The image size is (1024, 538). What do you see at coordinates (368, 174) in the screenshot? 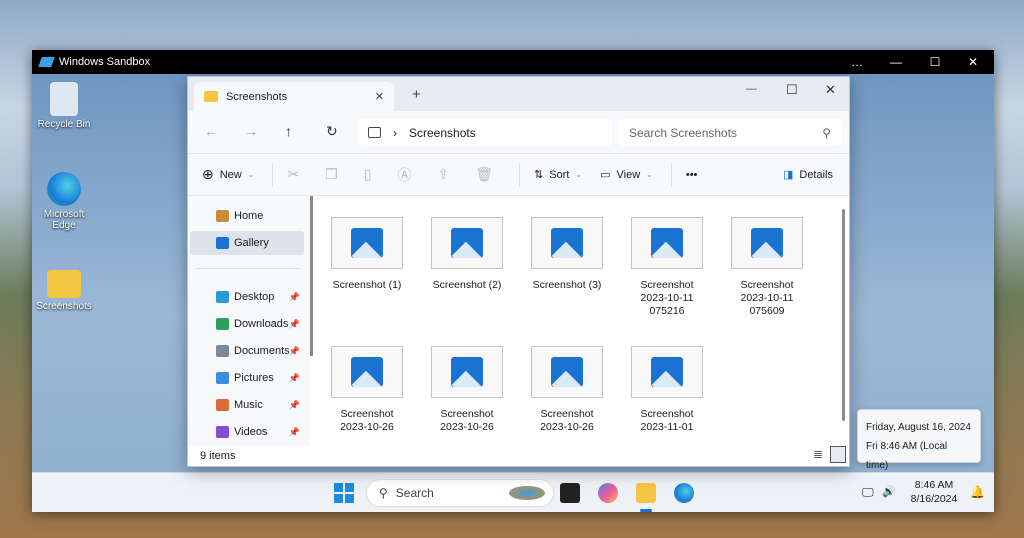
I see `paste-icon: ▯` at bounding box center [368, 174].